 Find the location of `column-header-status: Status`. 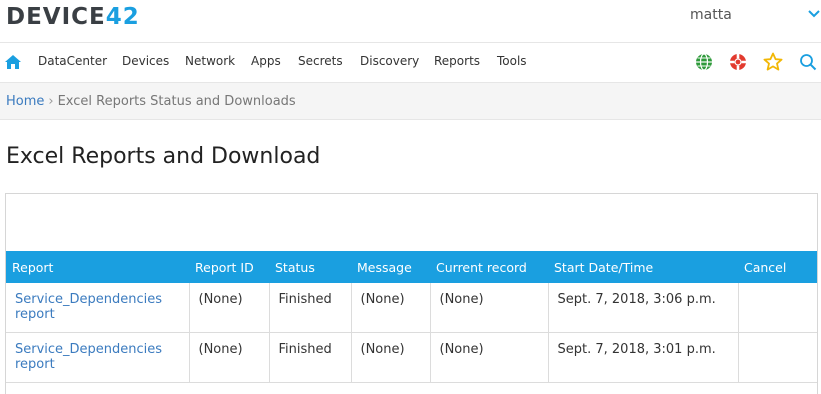

column-header-status: Status is located at coordinates (310, 267).